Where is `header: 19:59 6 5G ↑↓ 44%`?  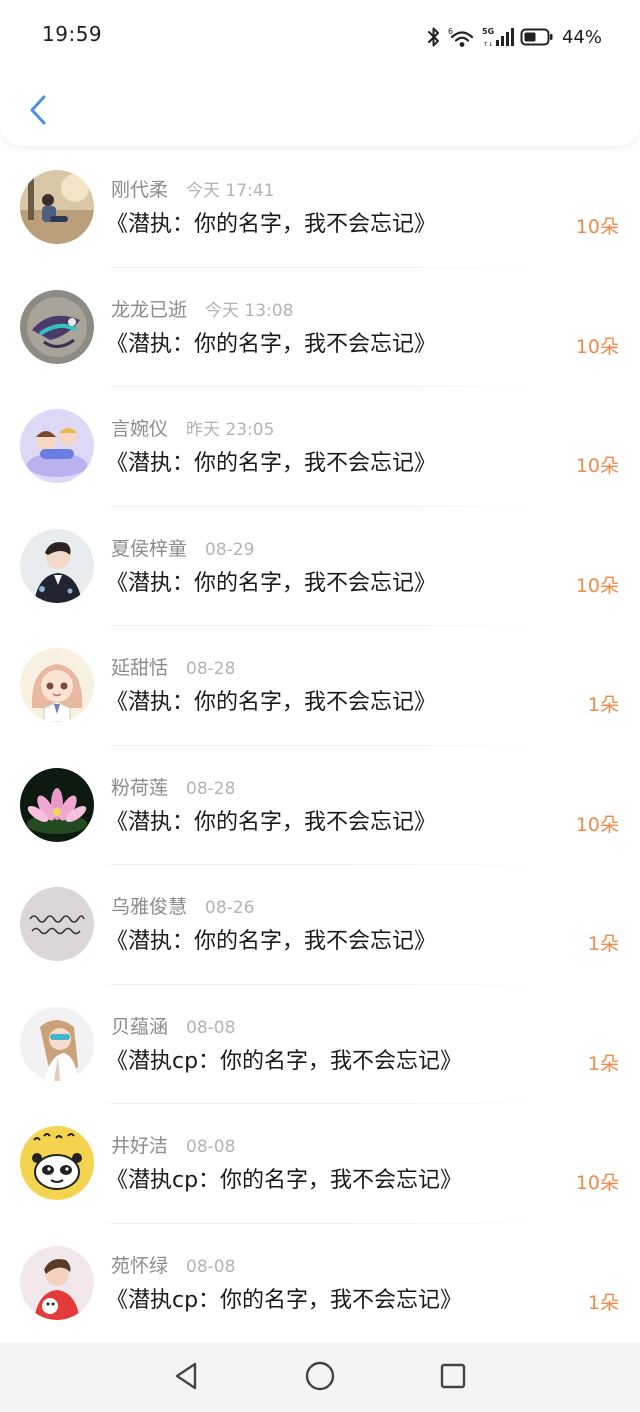 header: 19:59 6 5G ↑↓ 44% is located at coordinates (320, 73).